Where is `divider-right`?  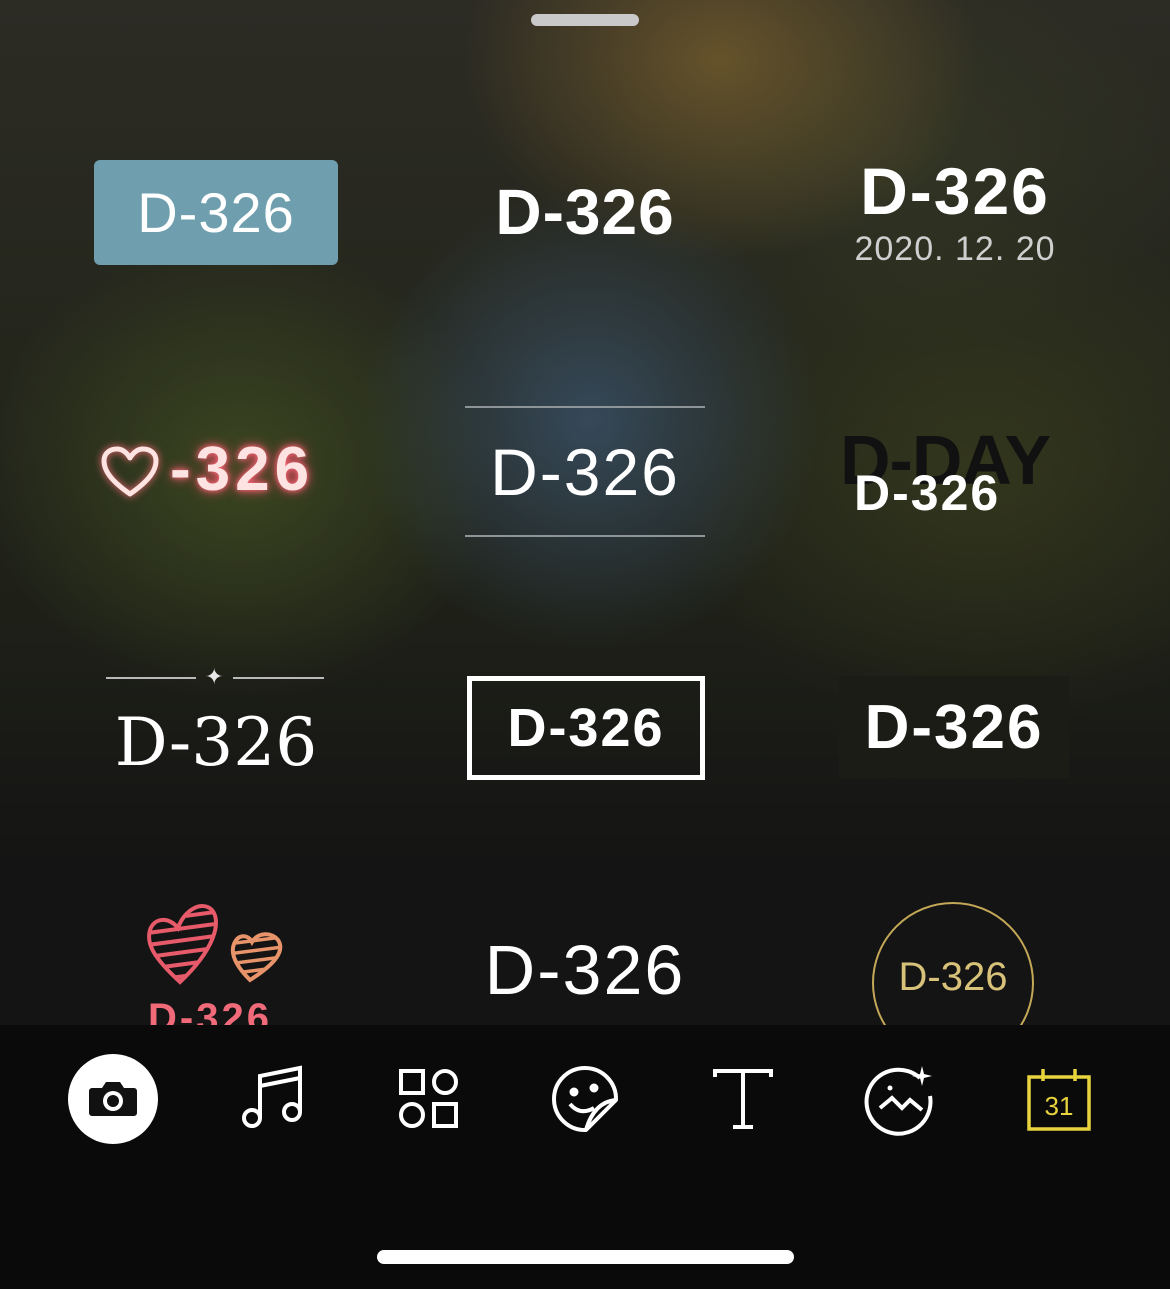 divider-right is located at coordinates (278, 678).